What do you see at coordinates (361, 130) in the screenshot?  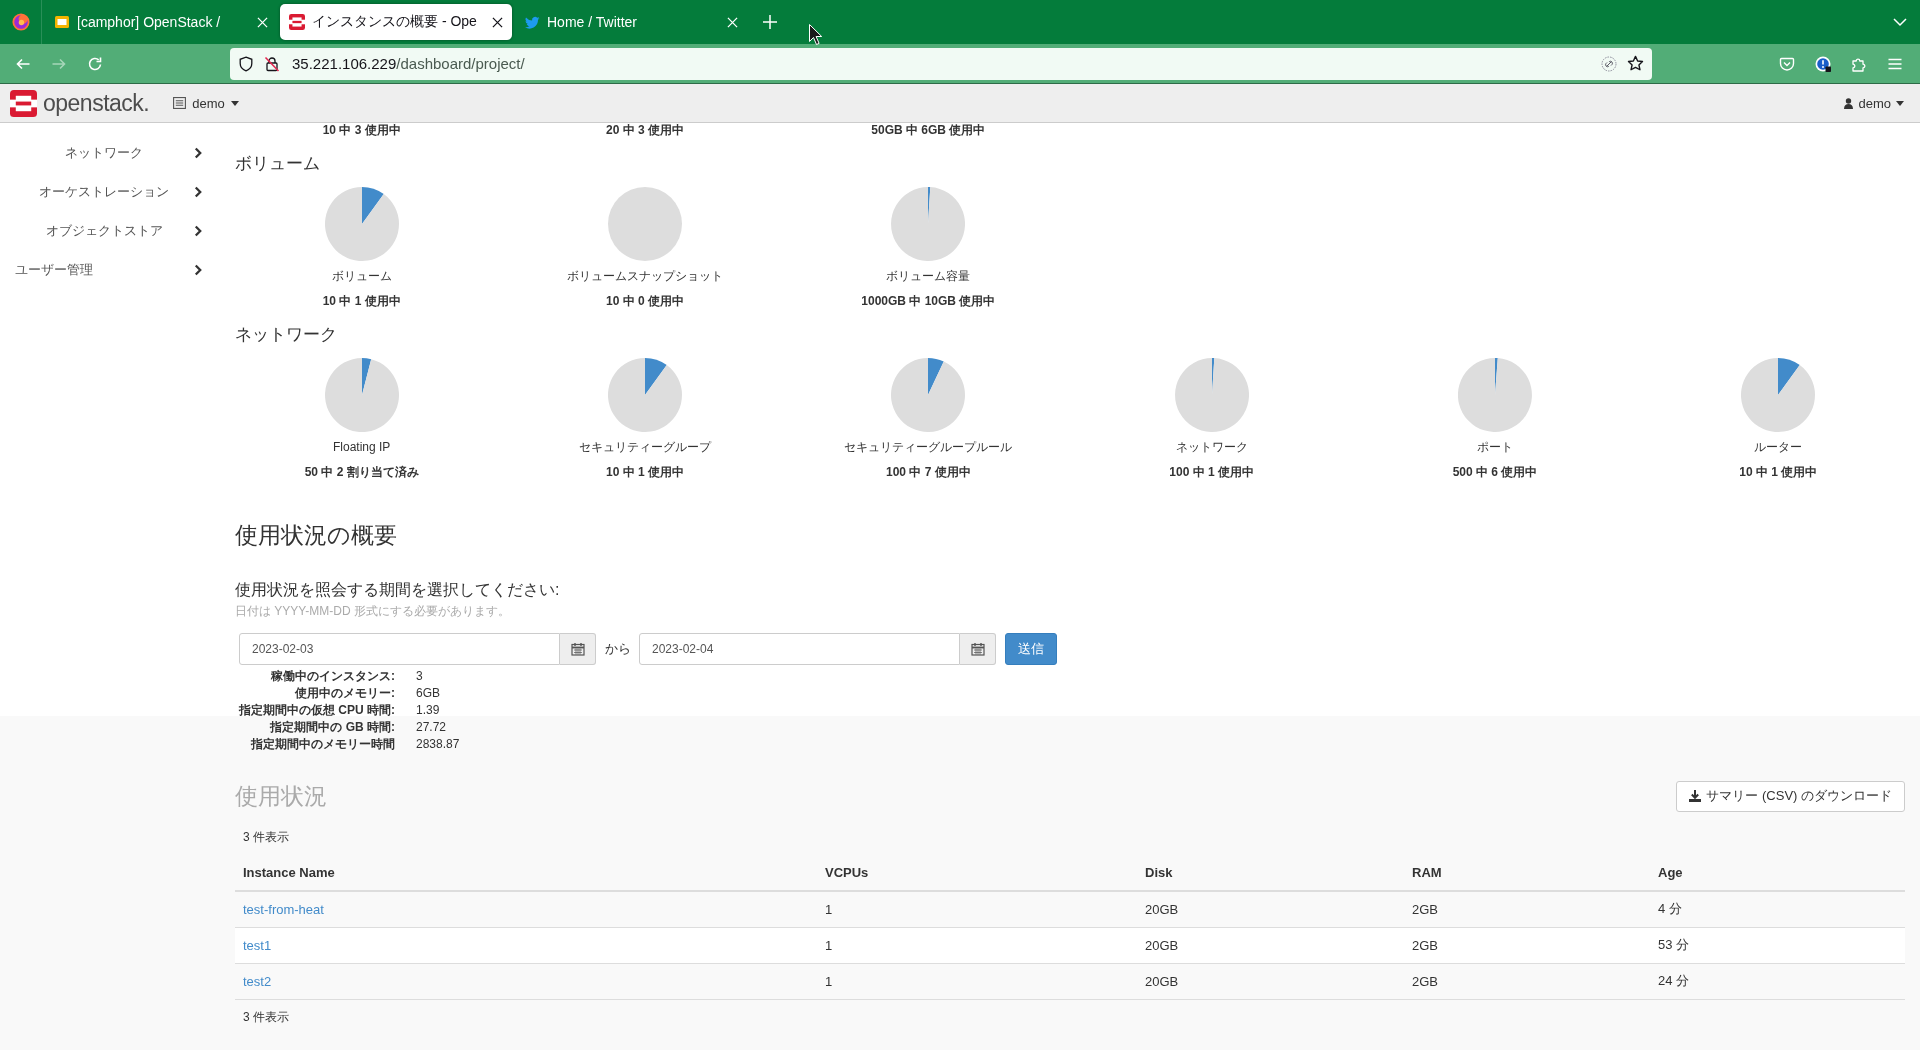 I see `quota-usage-text: 10 中 3 使用中` at bounding box center [361, 130].